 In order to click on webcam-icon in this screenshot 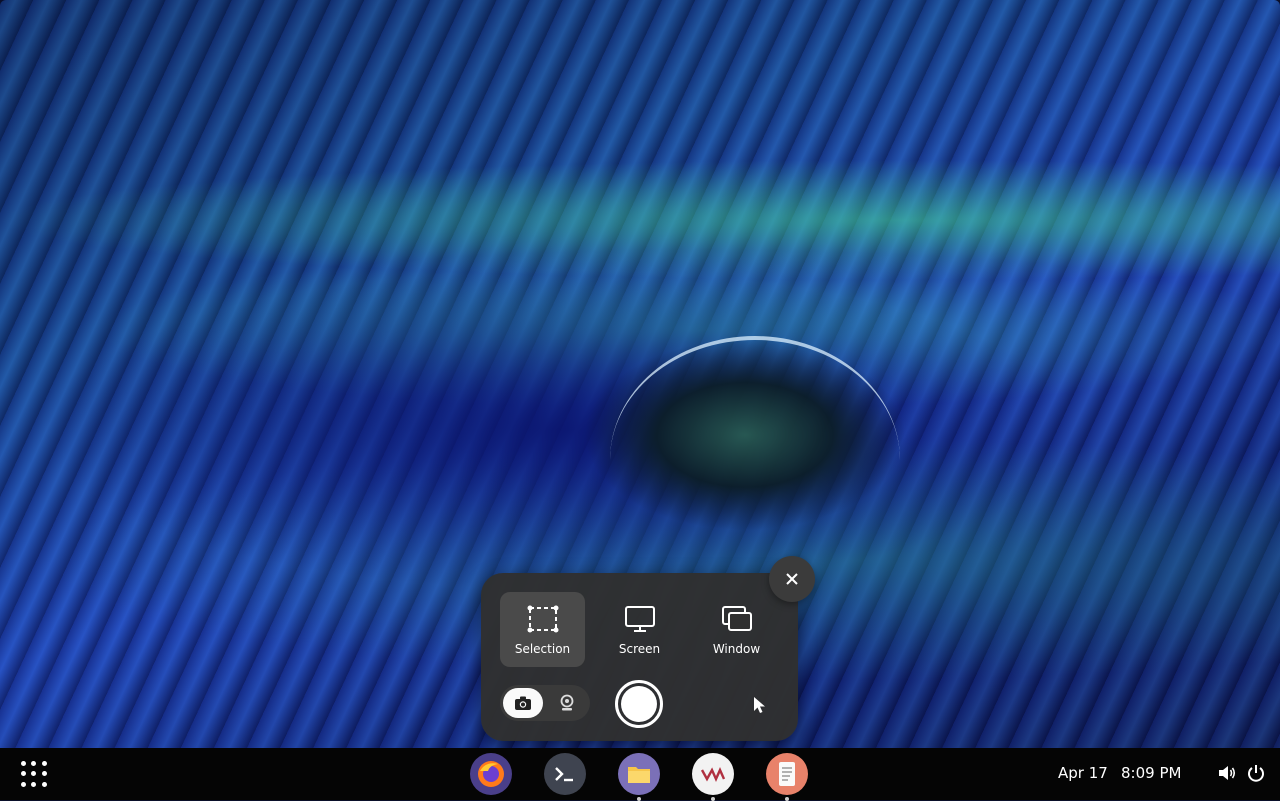, I will do `click(567, 702)`.